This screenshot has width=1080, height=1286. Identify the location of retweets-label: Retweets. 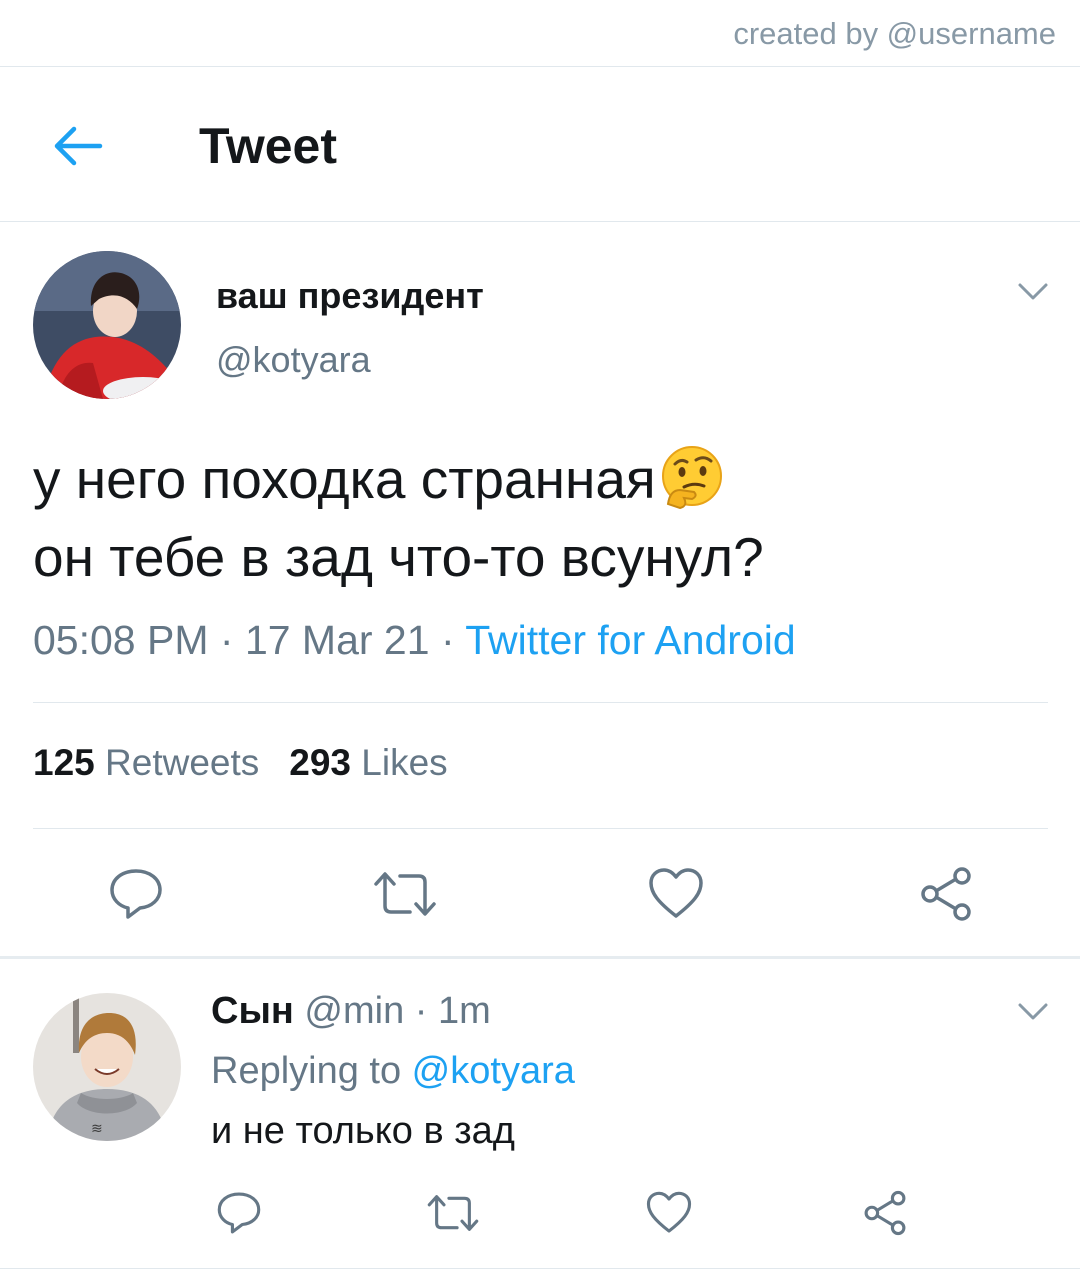
(182, 762).